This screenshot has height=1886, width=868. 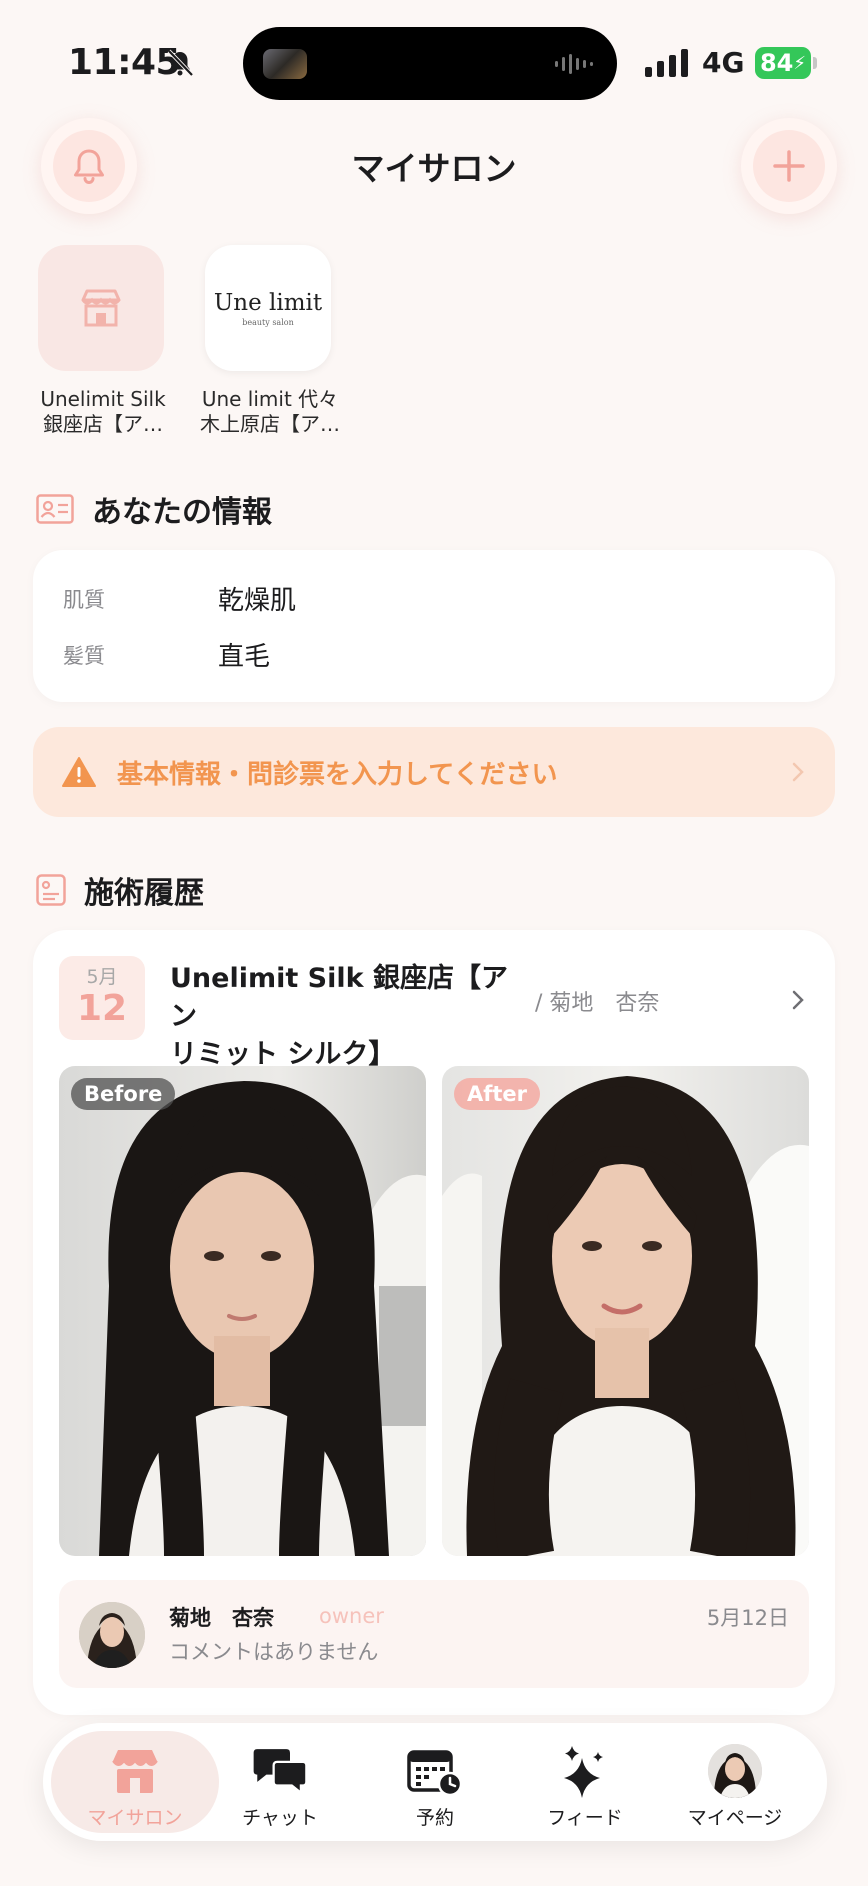 I want to click on add-salon-button, so click(x=789, y=166).